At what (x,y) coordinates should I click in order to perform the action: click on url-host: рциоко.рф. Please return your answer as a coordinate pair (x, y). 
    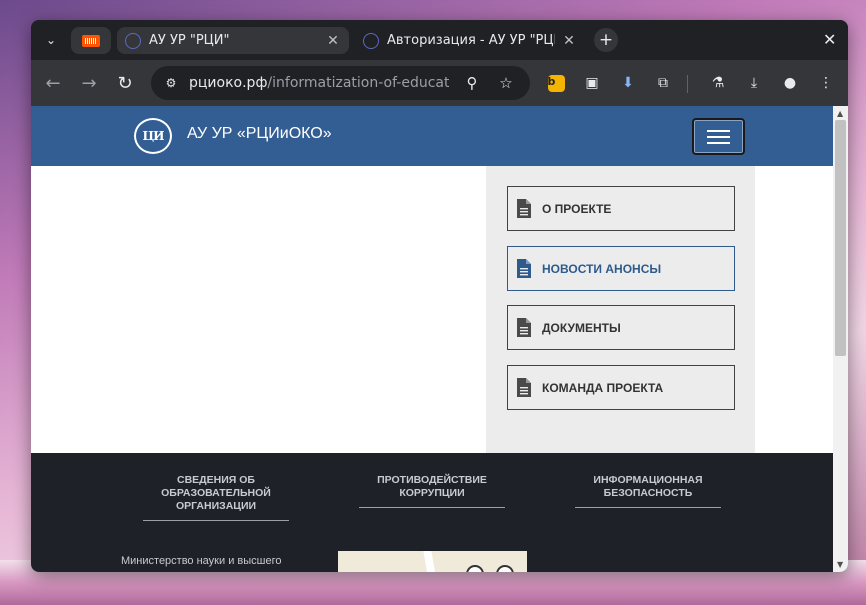
    Looking at the image, I should click on (228, 83).